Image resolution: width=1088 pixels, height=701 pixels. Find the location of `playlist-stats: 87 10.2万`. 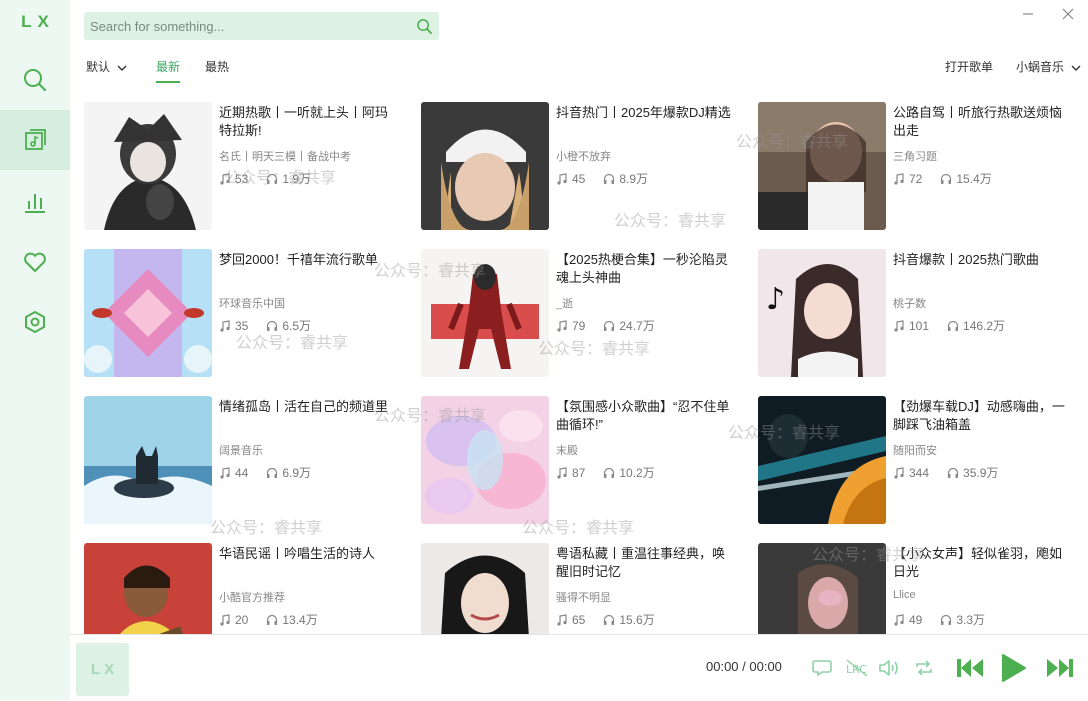

playlist-stats: 87 10.2万 is located at coordinates (605, 472).